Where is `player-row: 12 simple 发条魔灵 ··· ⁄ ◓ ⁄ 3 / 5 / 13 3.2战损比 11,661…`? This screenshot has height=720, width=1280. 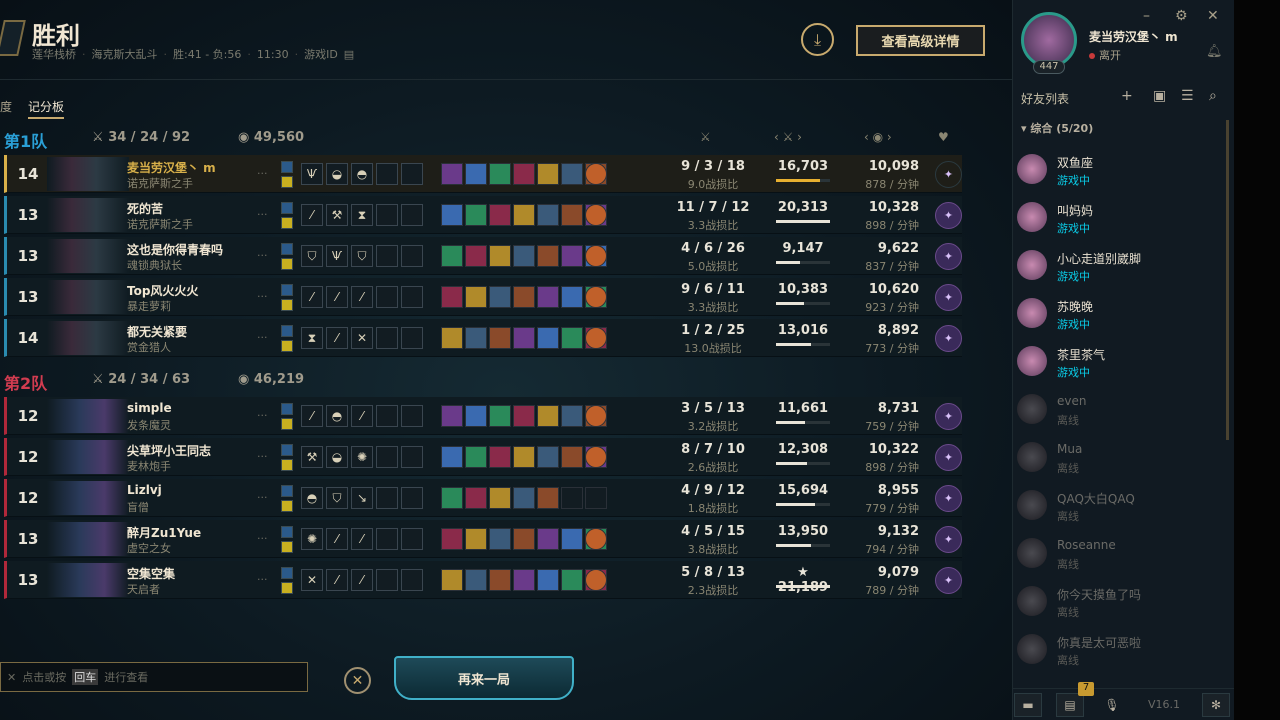
player-row: 12 simple 发条魔灵 ··· ⁄ ◓ ⁄ 3 / 5 / 13 3.2战损比 11,661… is located at coordinates (483, 416).